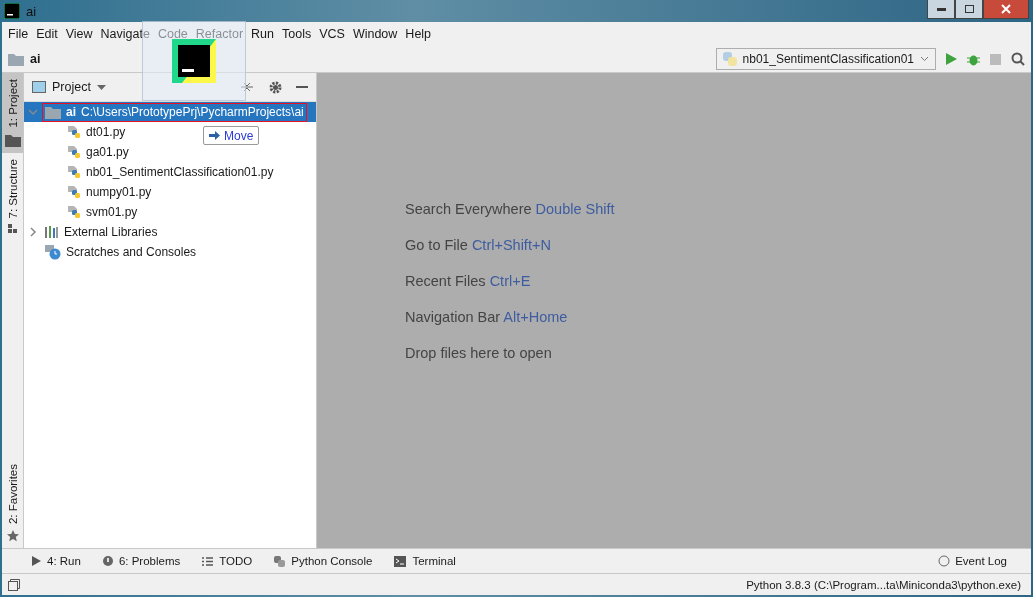 Image resolution: width=1033 pixels, height=597 pixels. Describe the element at coordinates (131, 252) in the screenshot. I see `tree-item-name: Scratches and Consoles` at that location.